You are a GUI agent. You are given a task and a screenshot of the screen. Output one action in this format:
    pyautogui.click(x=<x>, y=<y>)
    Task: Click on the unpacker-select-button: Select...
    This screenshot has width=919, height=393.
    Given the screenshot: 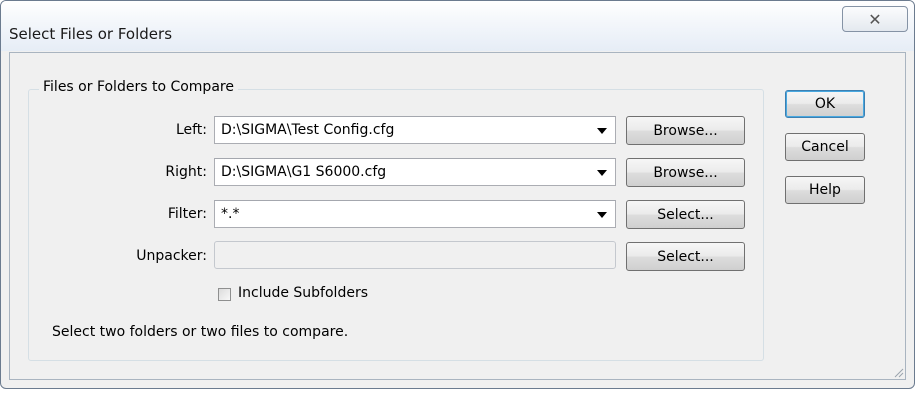 What is the action you would take?
    pyautogui.click(x=685, y=256)
    